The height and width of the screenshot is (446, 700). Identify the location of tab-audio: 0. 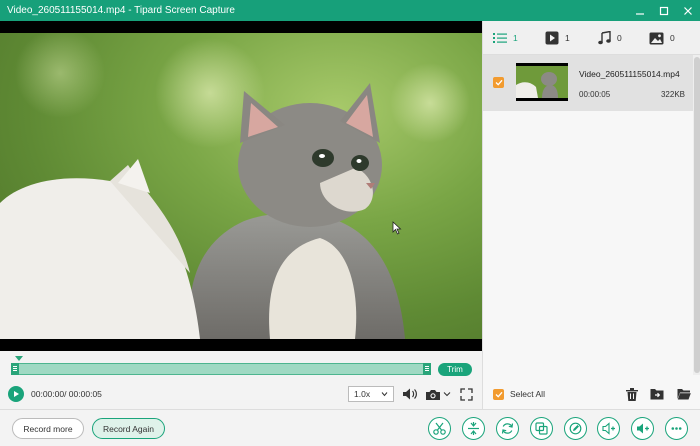
(610, 38).